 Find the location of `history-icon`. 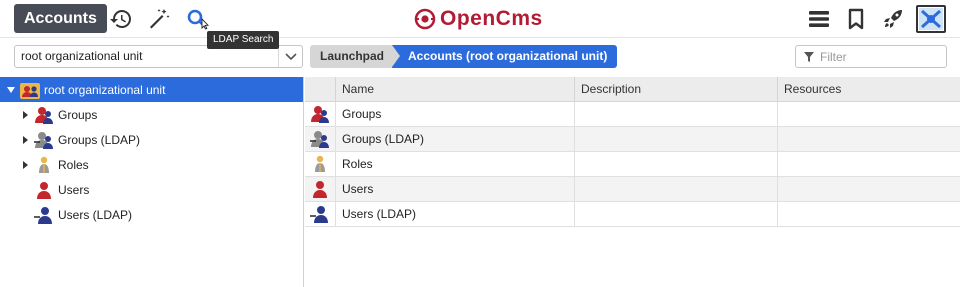

history-icon is located at coordinates (121, 19).